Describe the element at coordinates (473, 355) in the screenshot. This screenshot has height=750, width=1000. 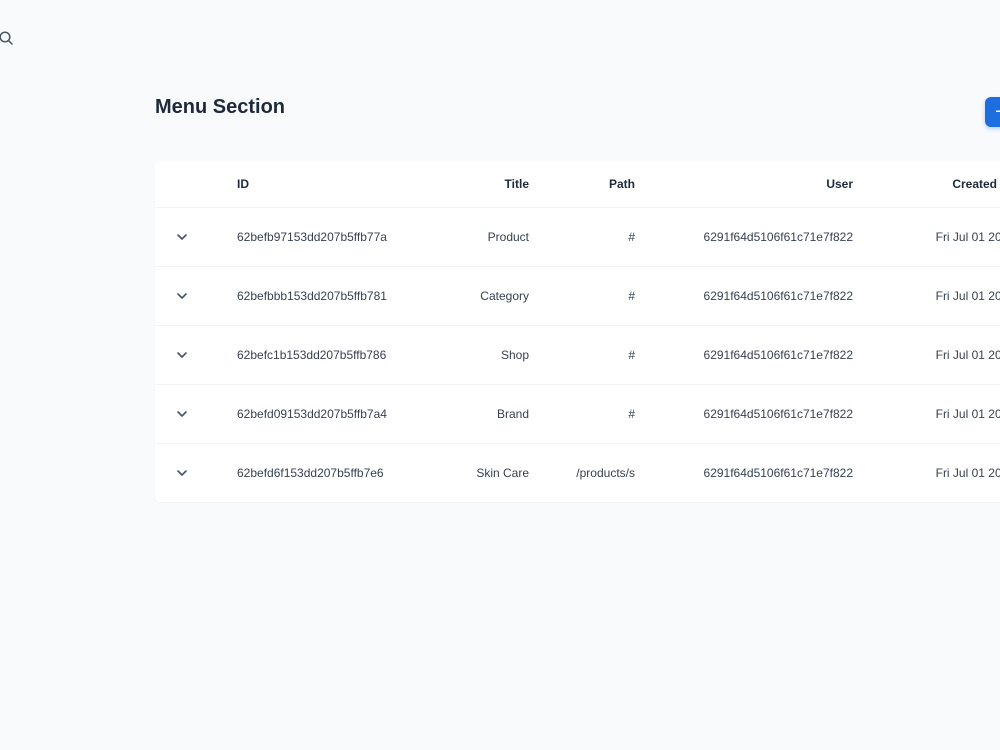
I see `row-title: Shop` at that location.